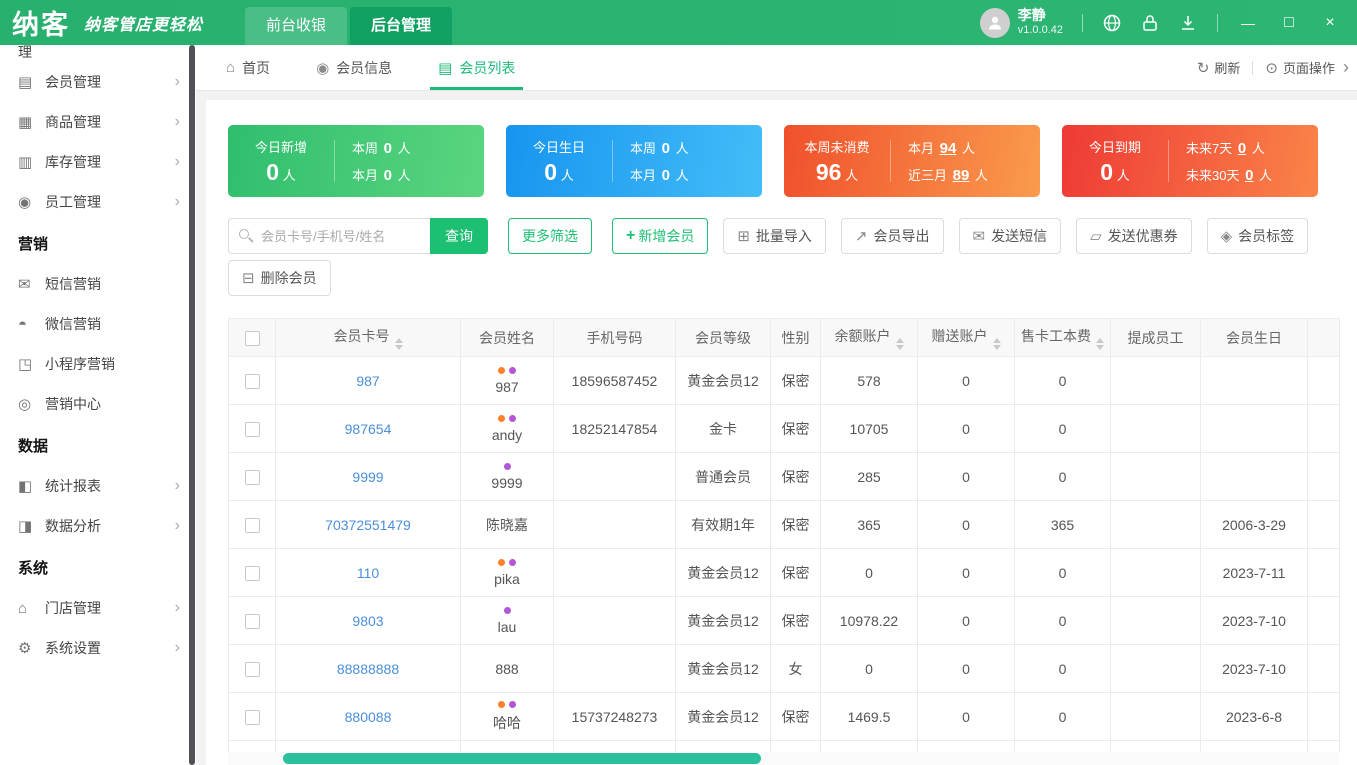 Image resolution: width=1357 pixels, height=765 pixels. What do you see at coordinates (783, 758) in the screenshot?
I see `horizontal-scrollbar` at bounding box center [783, 758].